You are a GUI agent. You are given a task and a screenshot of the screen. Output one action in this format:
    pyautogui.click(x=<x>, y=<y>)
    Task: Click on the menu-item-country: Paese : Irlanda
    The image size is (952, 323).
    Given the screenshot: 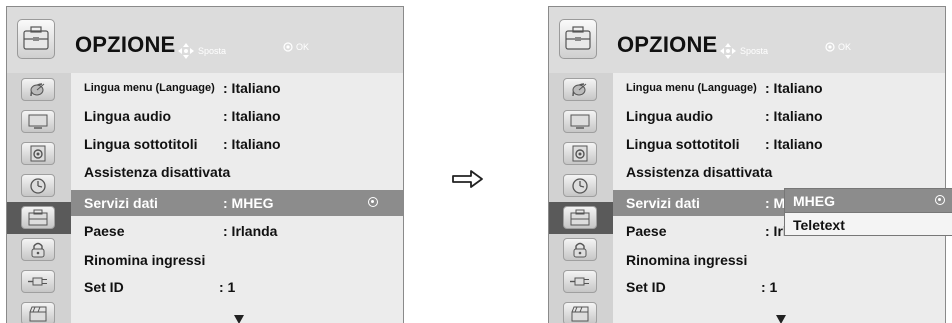 What is the action you would take?
    pyautogui.click(x=237, y=231)
    